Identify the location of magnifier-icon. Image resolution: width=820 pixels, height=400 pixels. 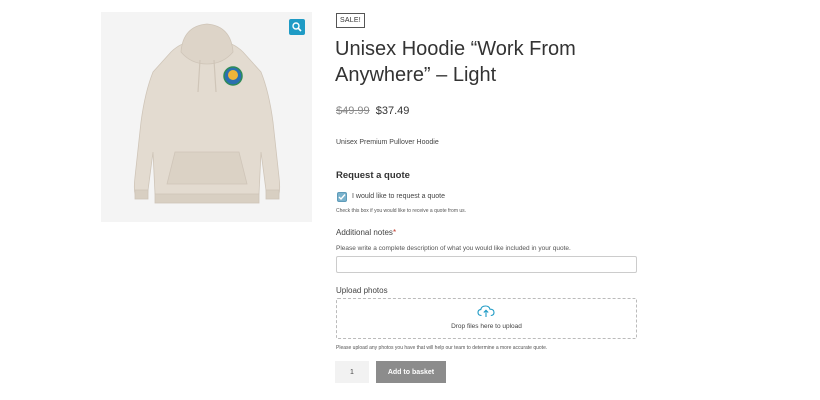
(297, 27).